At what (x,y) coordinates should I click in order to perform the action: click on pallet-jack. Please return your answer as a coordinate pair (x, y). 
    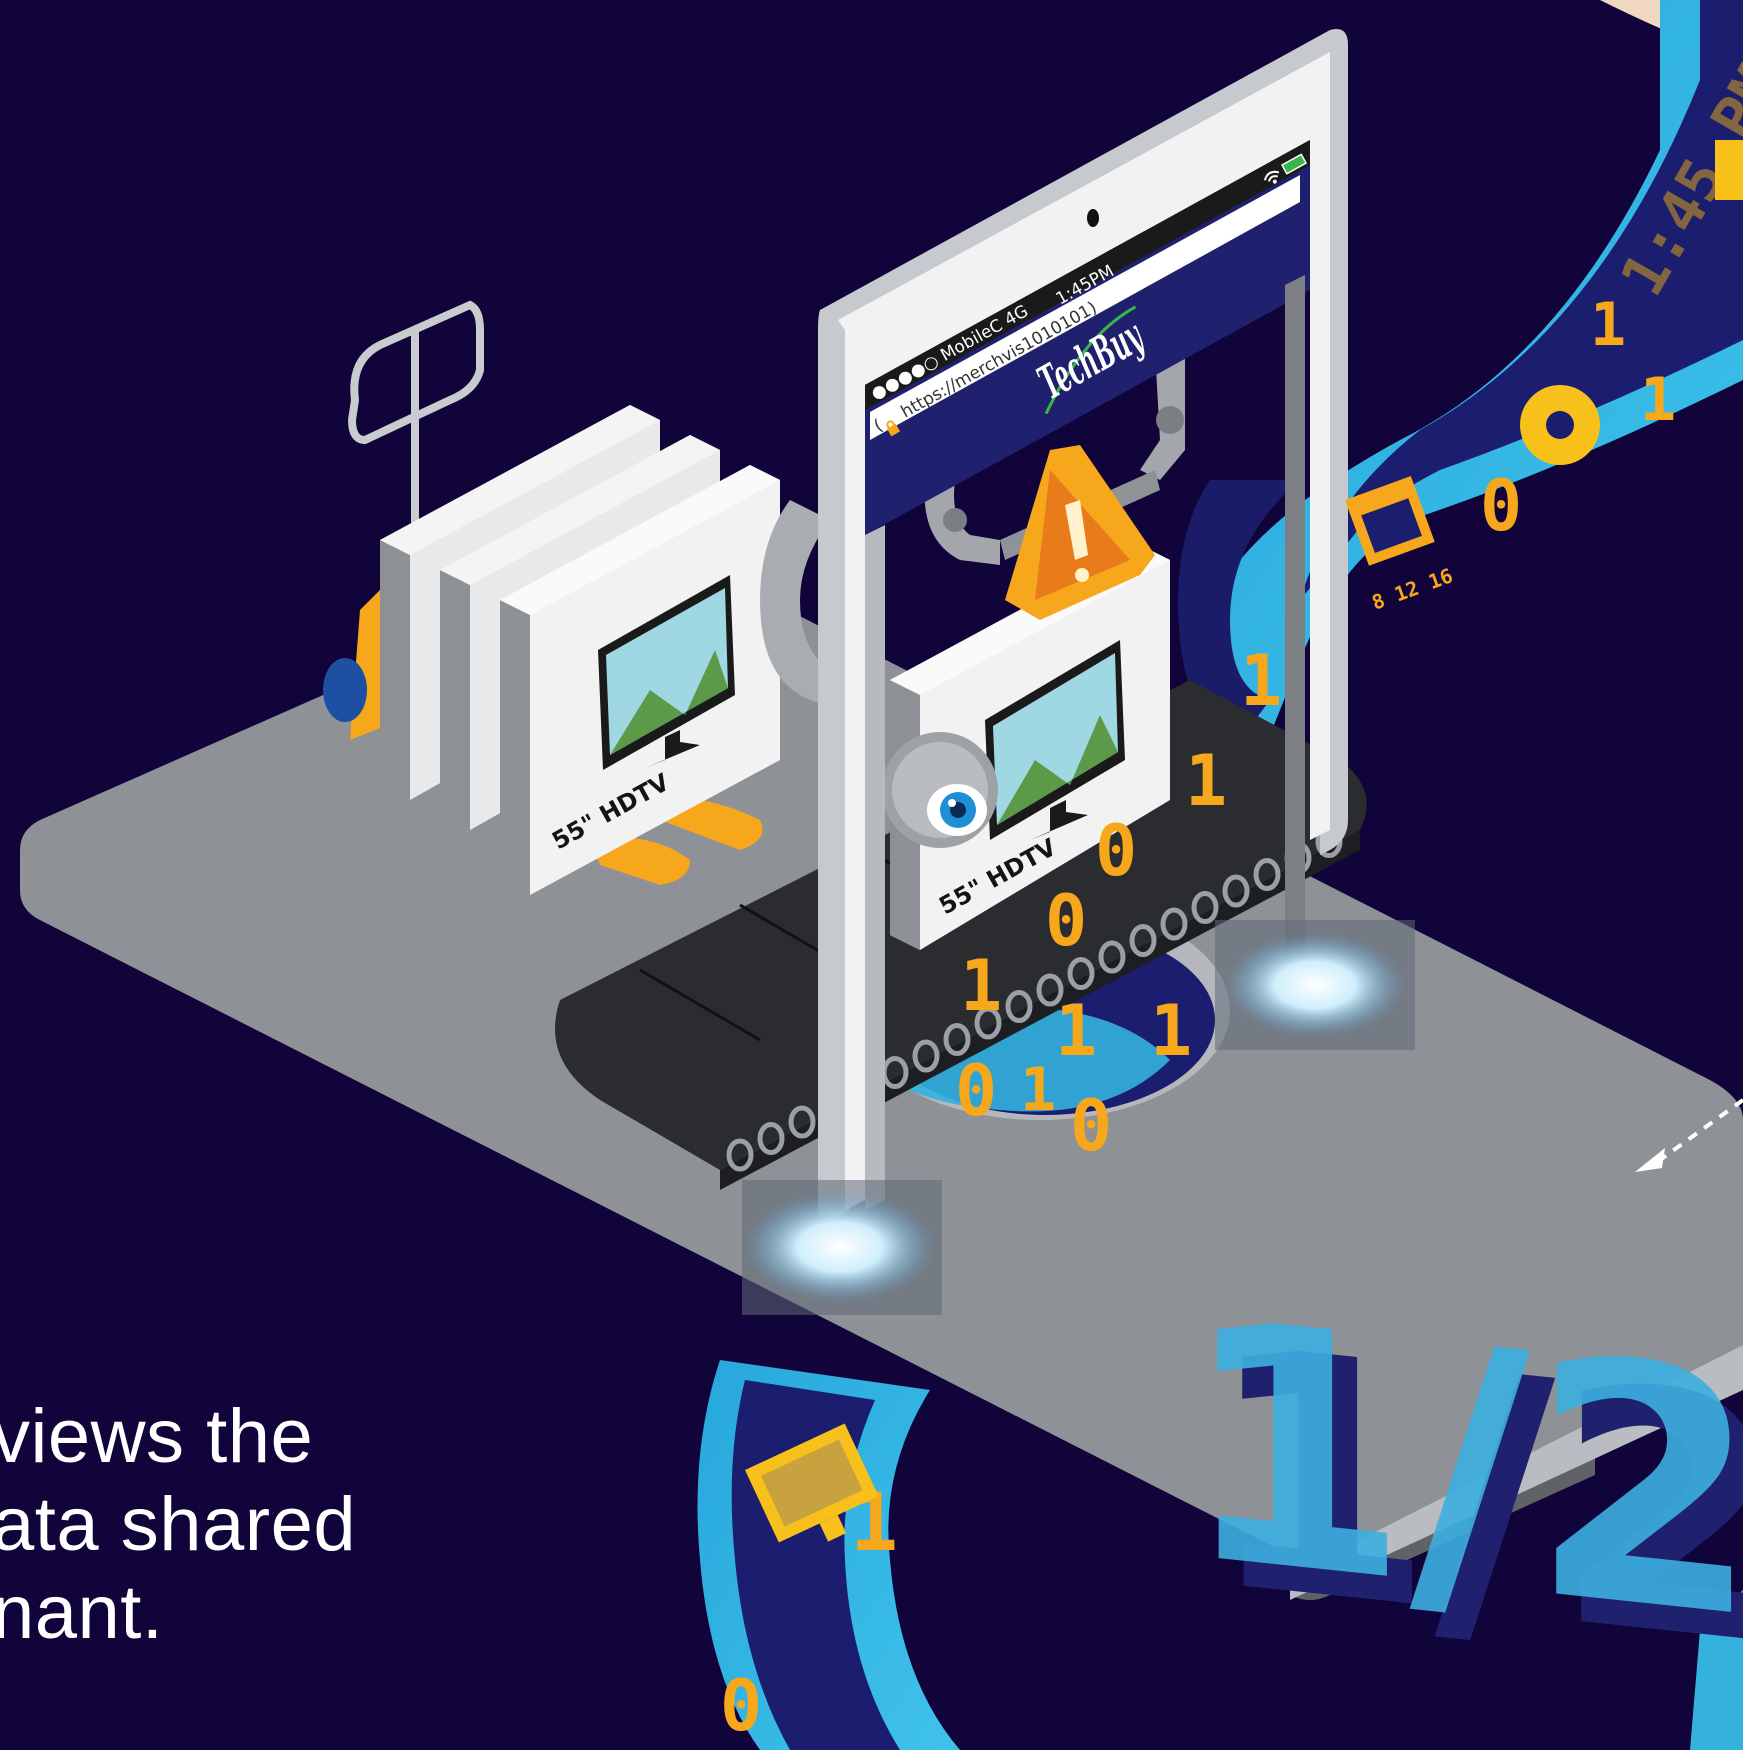
    Looking at the image, I should click on (415, 415).